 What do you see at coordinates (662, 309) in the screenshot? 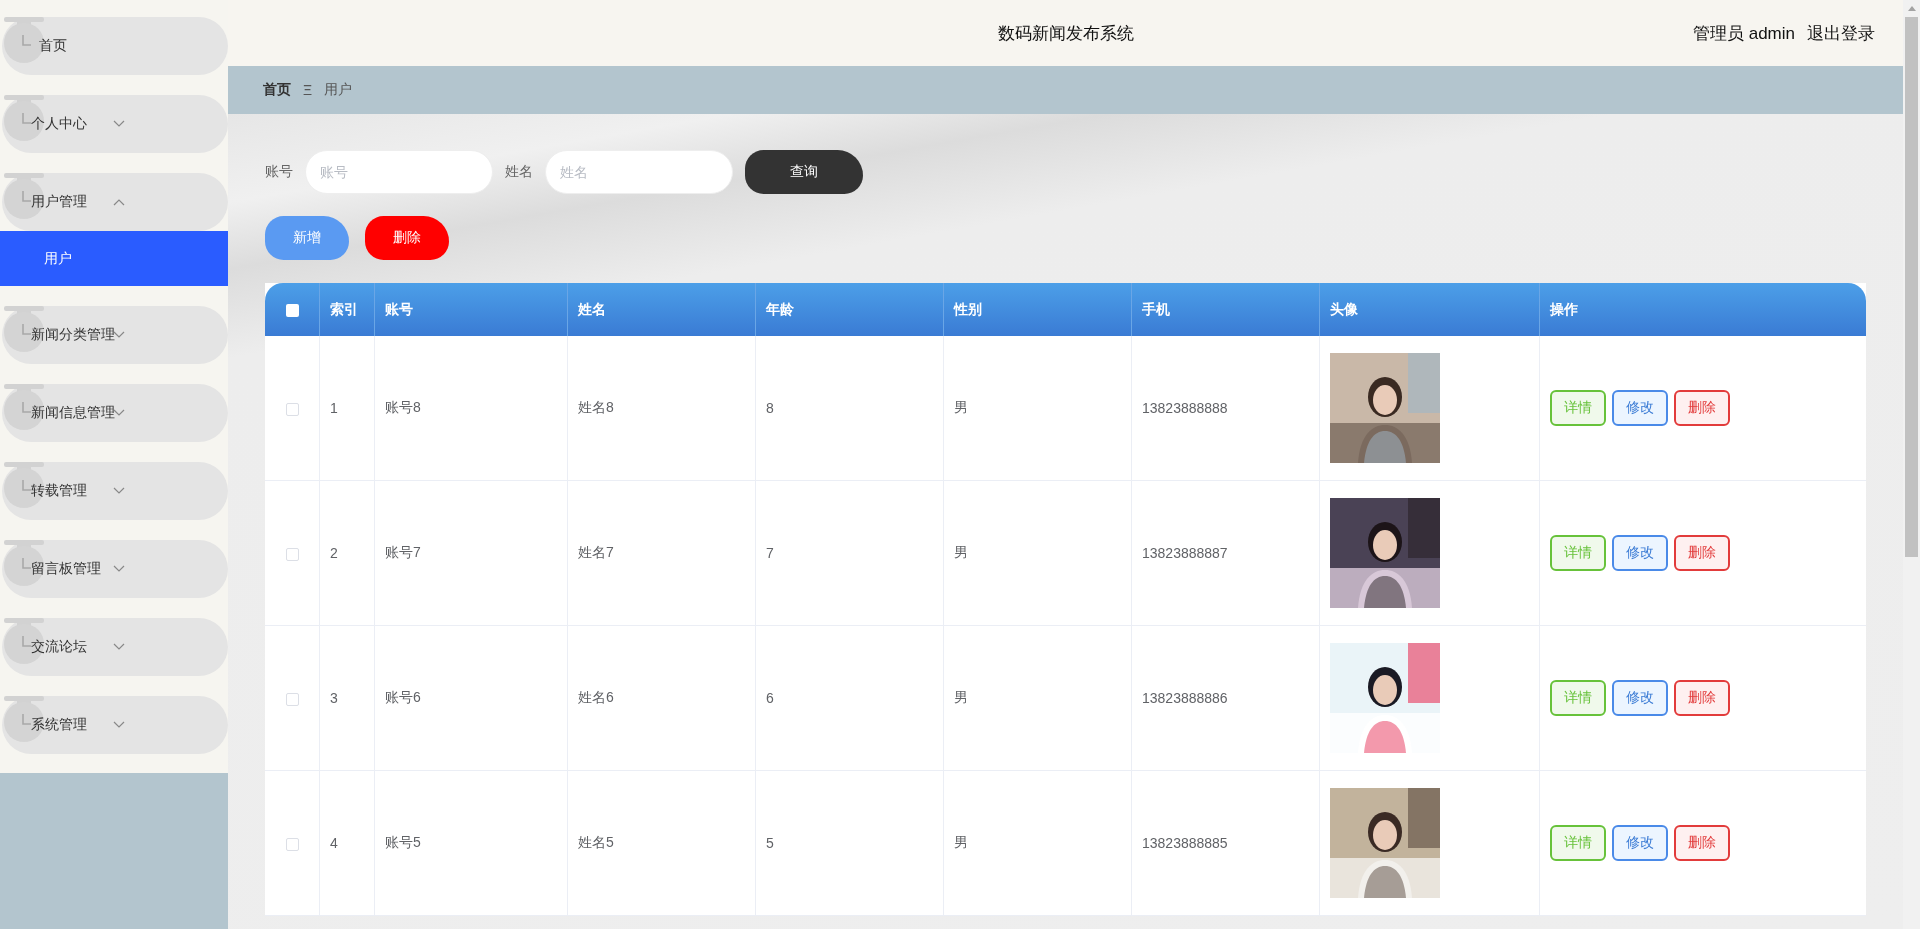
I see `column-header: 姓名` at bounding box center [662, 309].